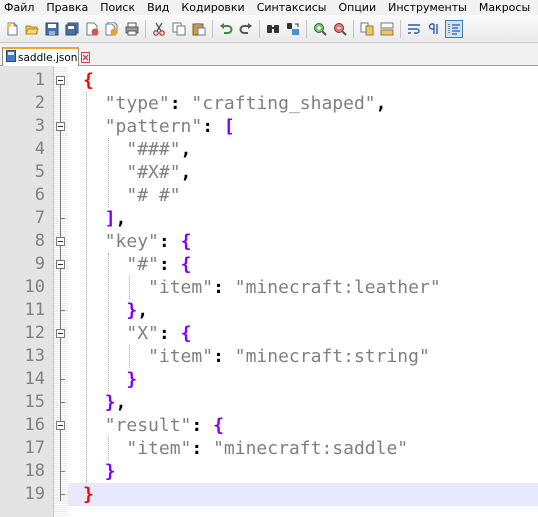 The width and height of the screenshot is (538, 517). Describe the element at coordinates (269, 241) in the screenshot. I see `code-line: 8 "key": {` at that location.